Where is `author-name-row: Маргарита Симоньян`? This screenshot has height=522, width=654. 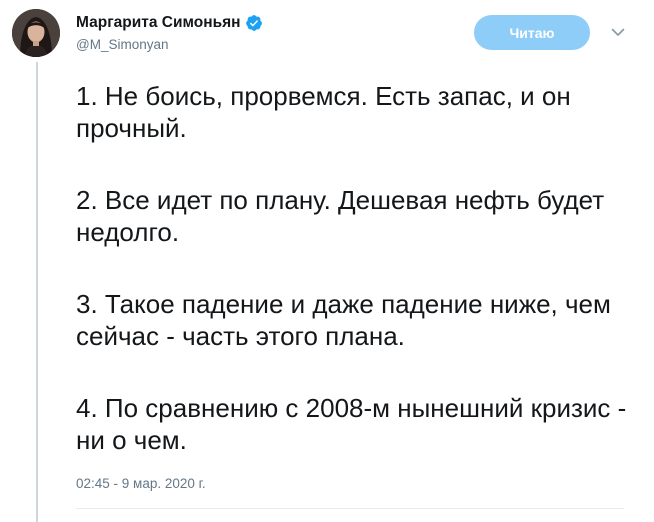
author-name-row: Маргарита Симоньян is located at coordinates (169, 23).